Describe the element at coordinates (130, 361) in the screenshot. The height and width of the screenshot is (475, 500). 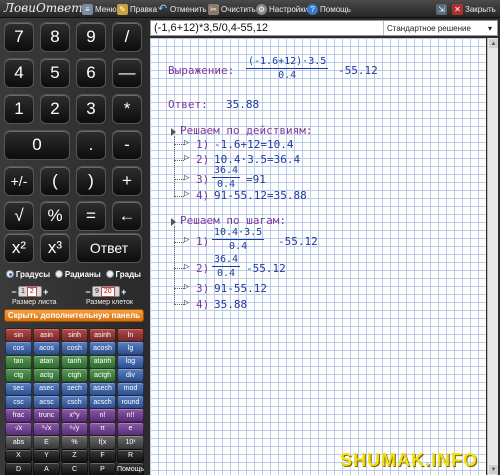
I see `fn-key-2-4: log` at that location.